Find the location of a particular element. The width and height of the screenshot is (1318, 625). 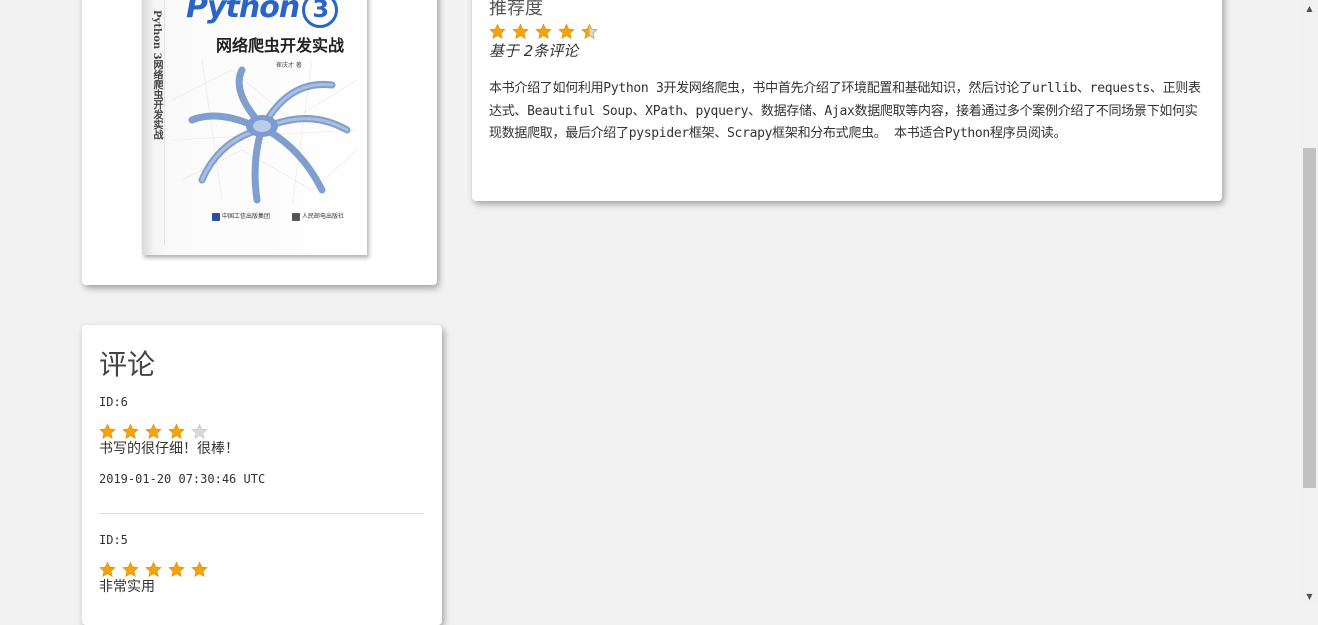

review-divider is located at coordinates (261, 513).